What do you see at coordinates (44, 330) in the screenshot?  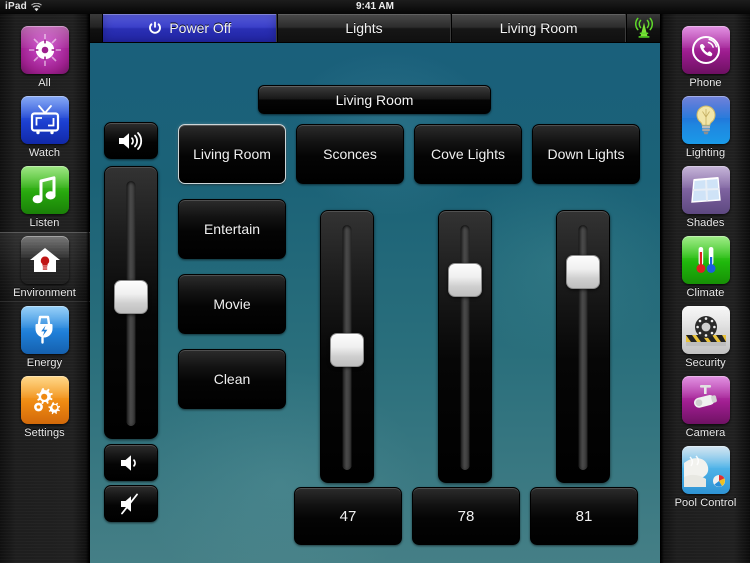 I see `power-plug-icon` at bounding box center [44, 330].